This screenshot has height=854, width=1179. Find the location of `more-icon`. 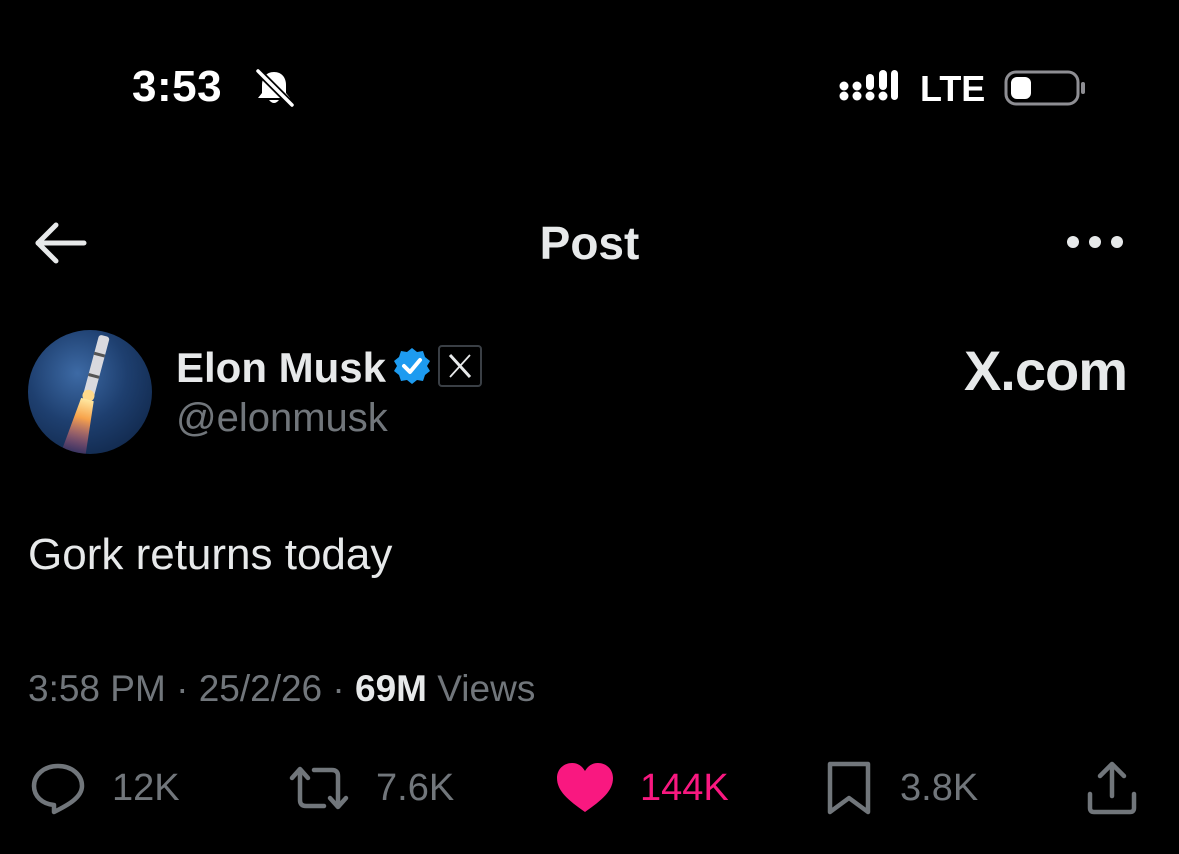

more-icon is located at coordinates (1095, 242).